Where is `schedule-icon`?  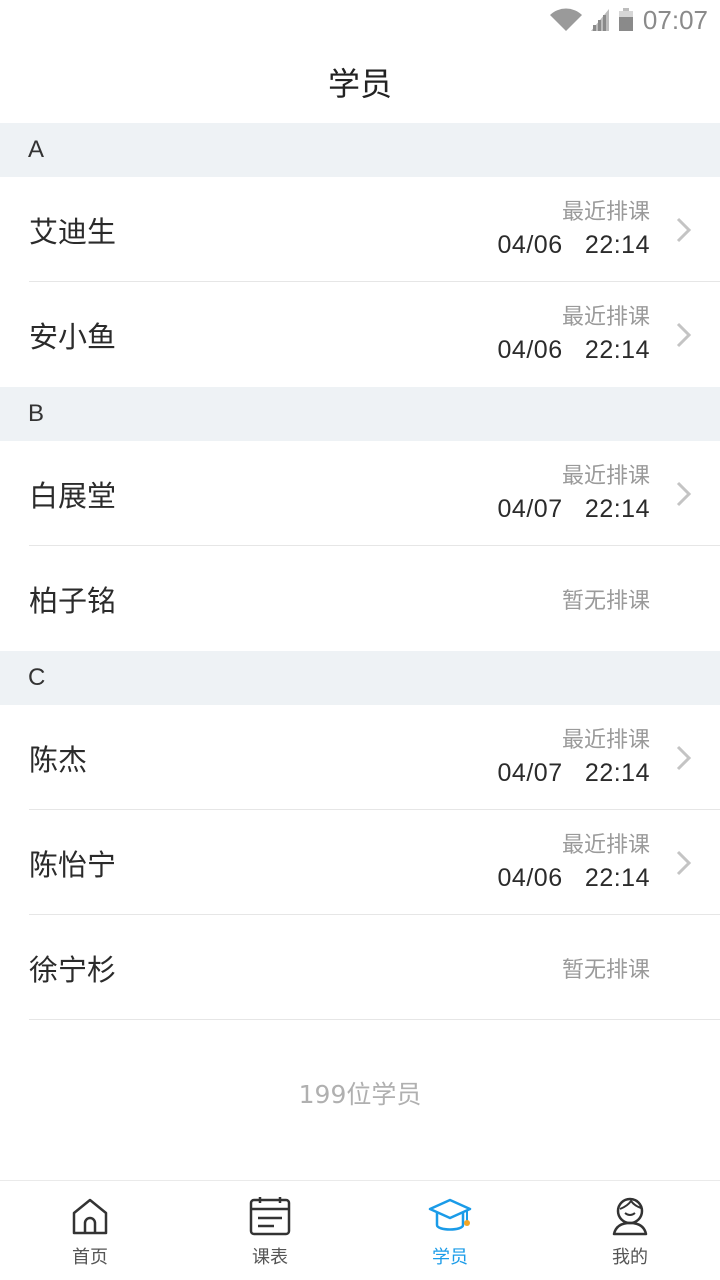
schedule-icon is located at coordinates (270, 1216).